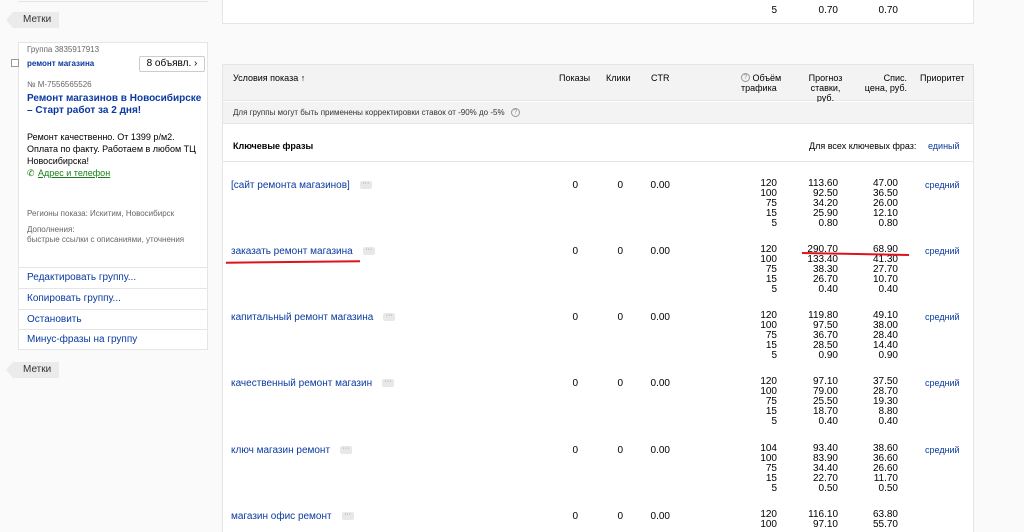 This screenshot has width=1024, height=532. What do you see at coordinates (618, 78) in the screenshot?
I see `header-clicks: Клики` at bounding box center [618, 78].